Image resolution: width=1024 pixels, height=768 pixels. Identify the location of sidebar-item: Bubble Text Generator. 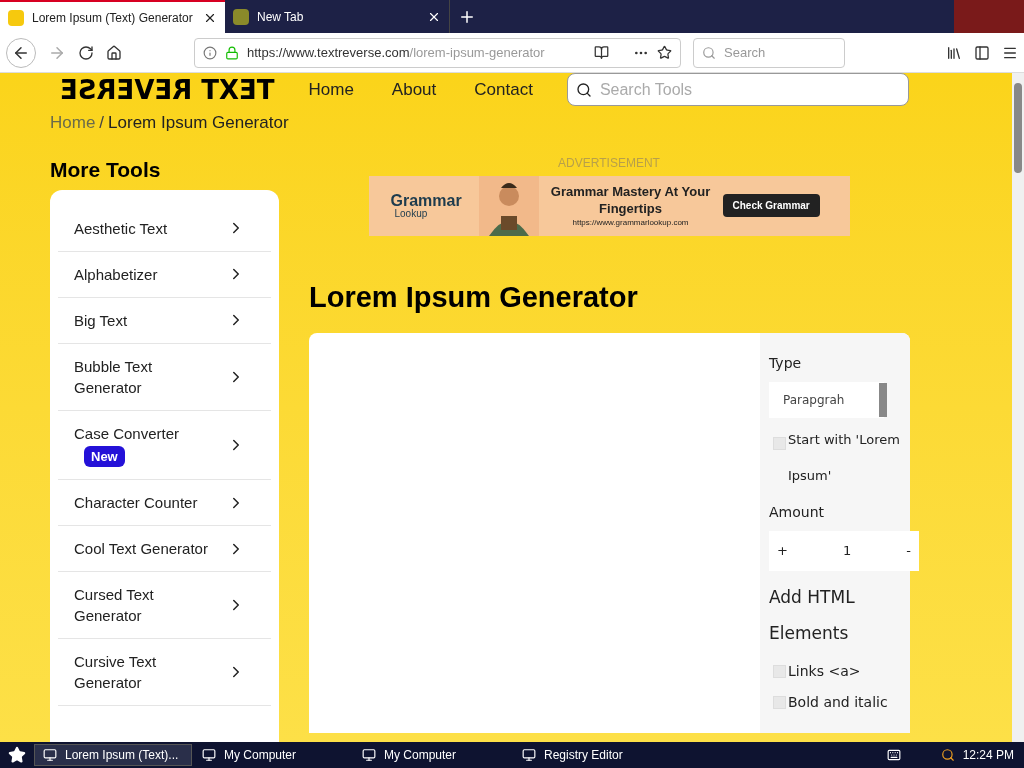
(164, 377).